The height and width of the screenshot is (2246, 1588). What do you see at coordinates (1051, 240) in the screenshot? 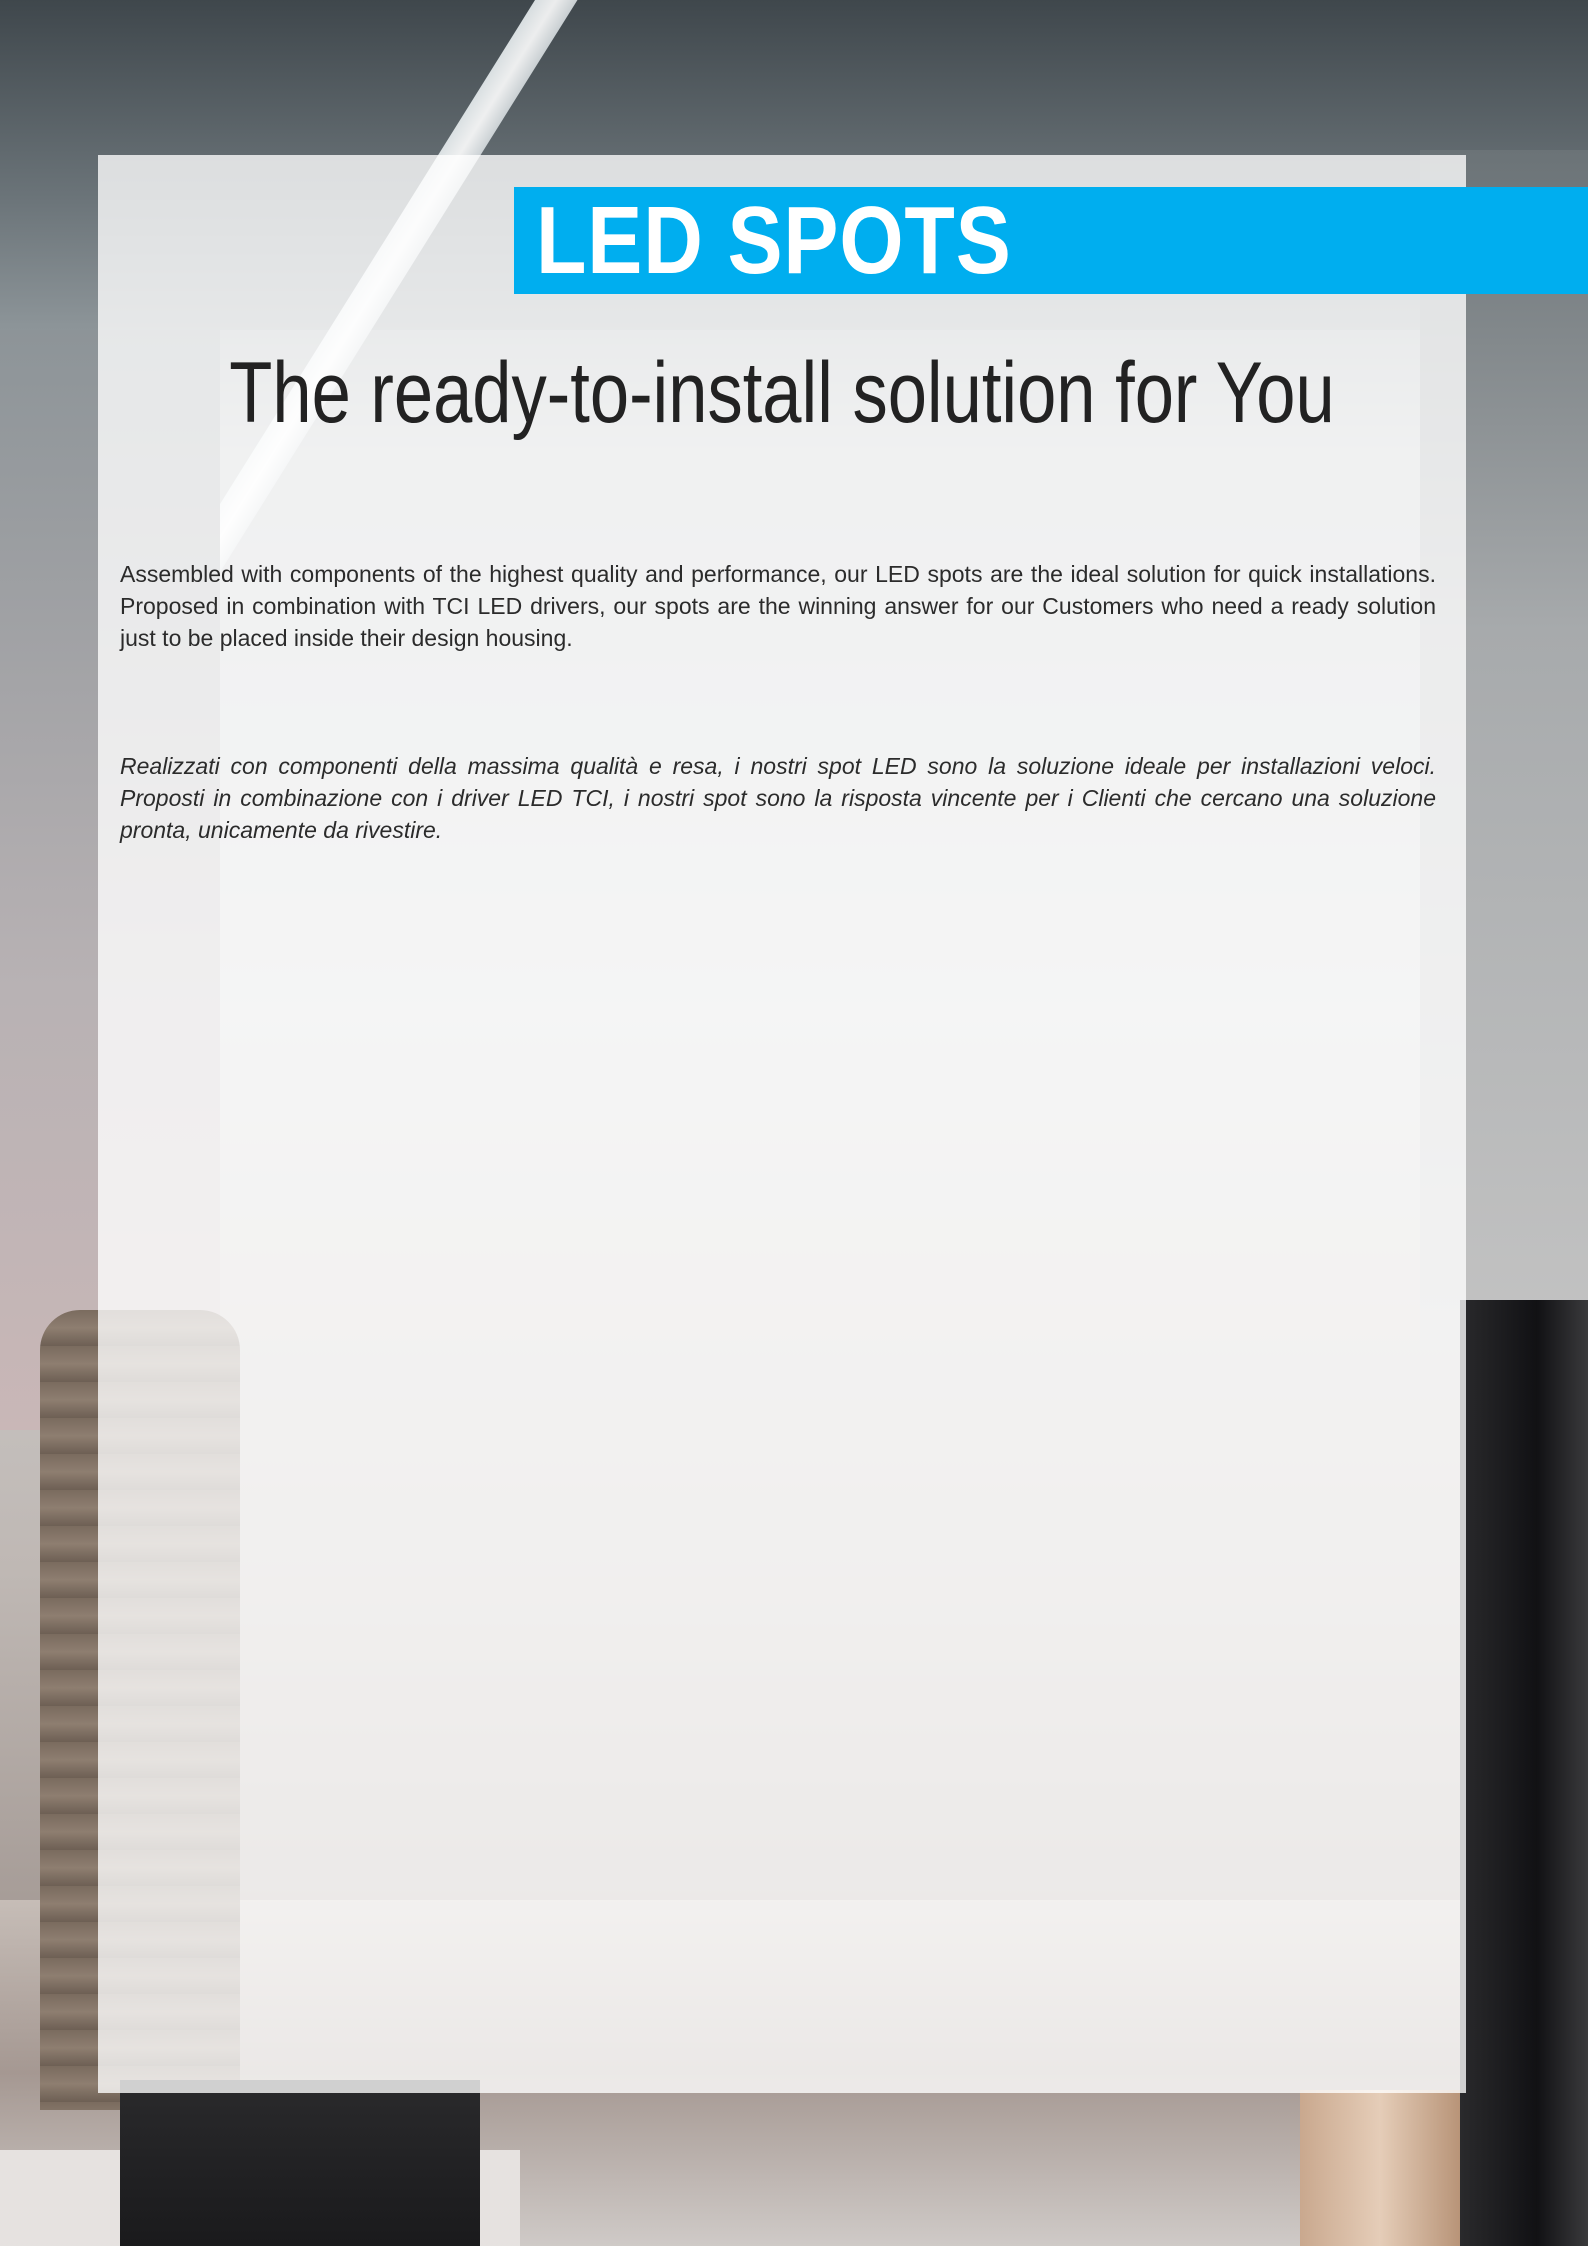
I see `title-band: LED SPOTS` at bounding box center [1051, 240].